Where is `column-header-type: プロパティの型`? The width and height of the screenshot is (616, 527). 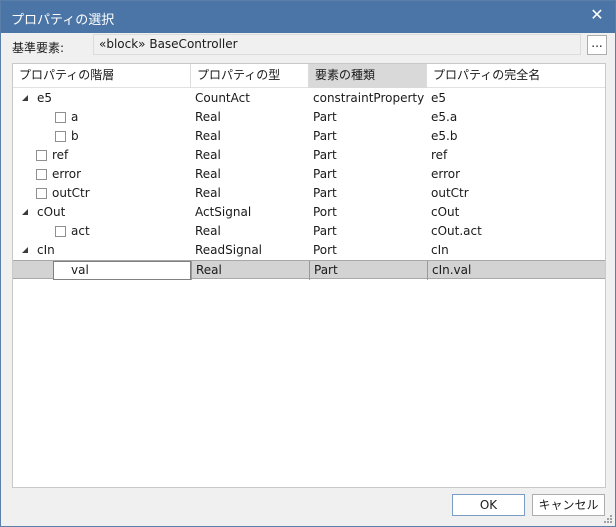
column-header-type: プロパティの型 is located at coordinates (250, 76).